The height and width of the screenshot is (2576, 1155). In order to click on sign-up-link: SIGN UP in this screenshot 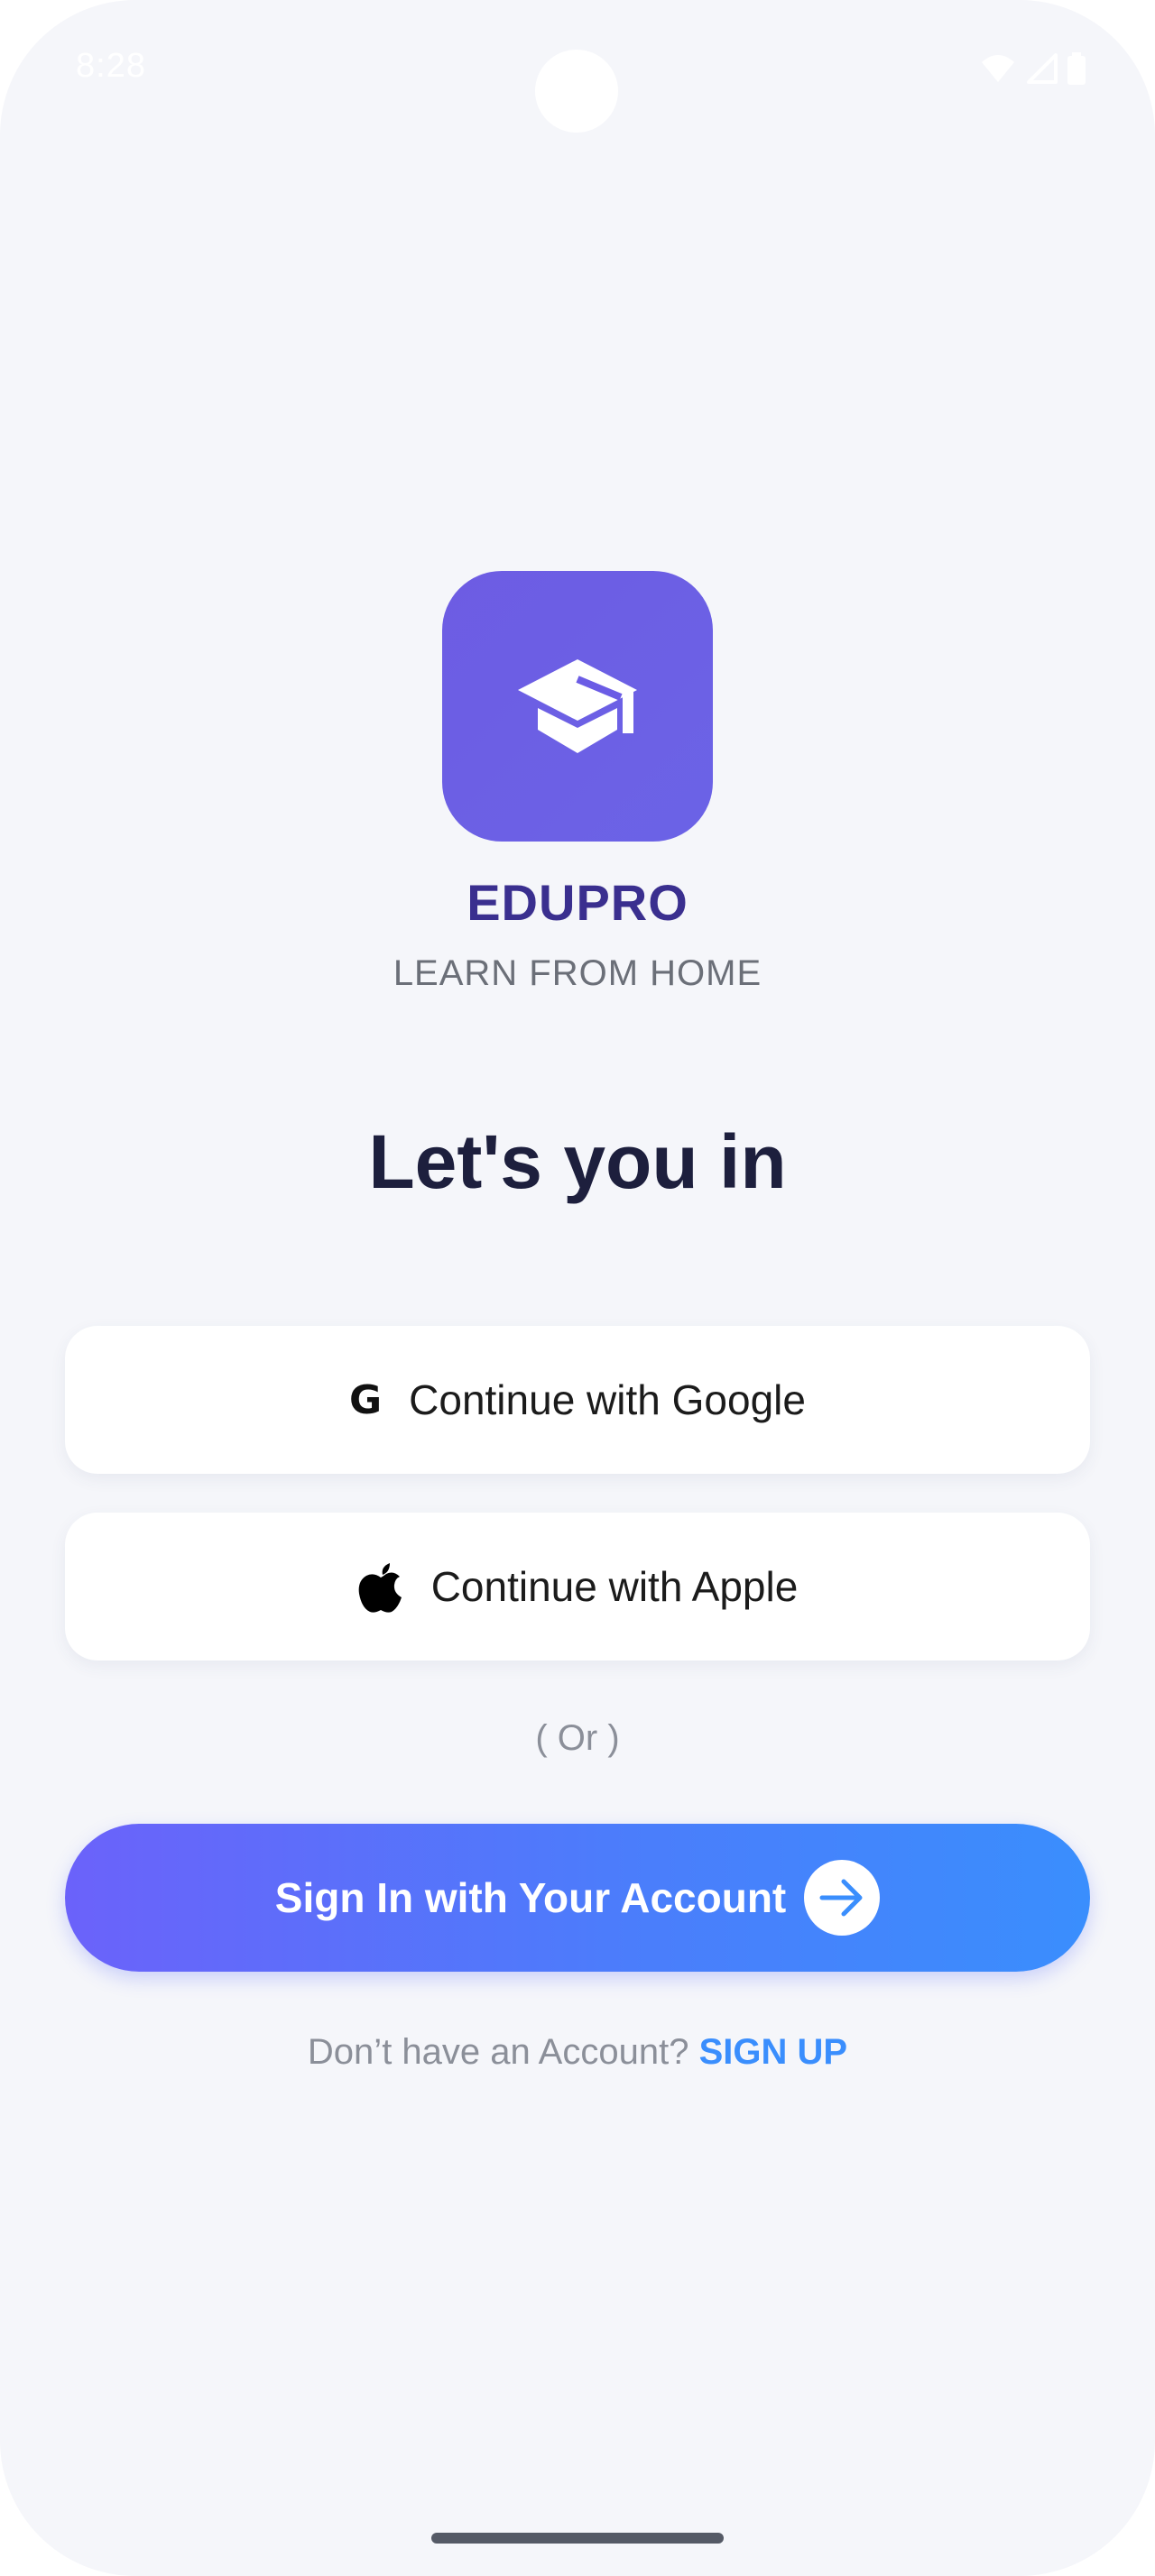, I will do `click(773, 2052)`.